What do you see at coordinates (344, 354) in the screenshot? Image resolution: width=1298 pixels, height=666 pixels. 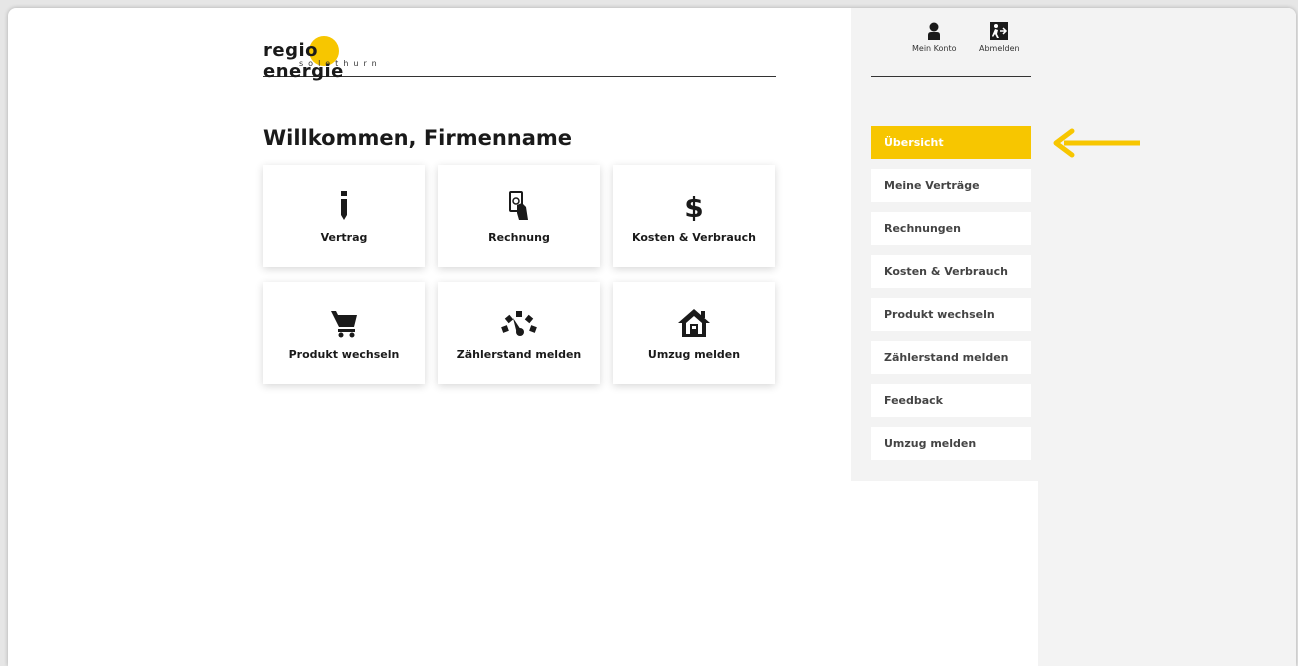 I see `tile-label: Produkt wechseln` at bounding box center [344, 354].